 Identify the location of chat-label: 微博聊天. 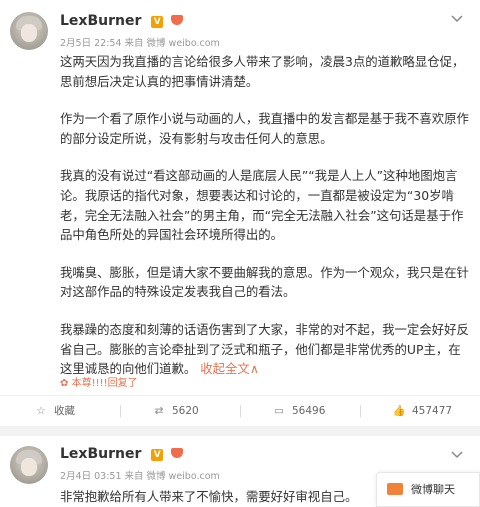
(433, 489).